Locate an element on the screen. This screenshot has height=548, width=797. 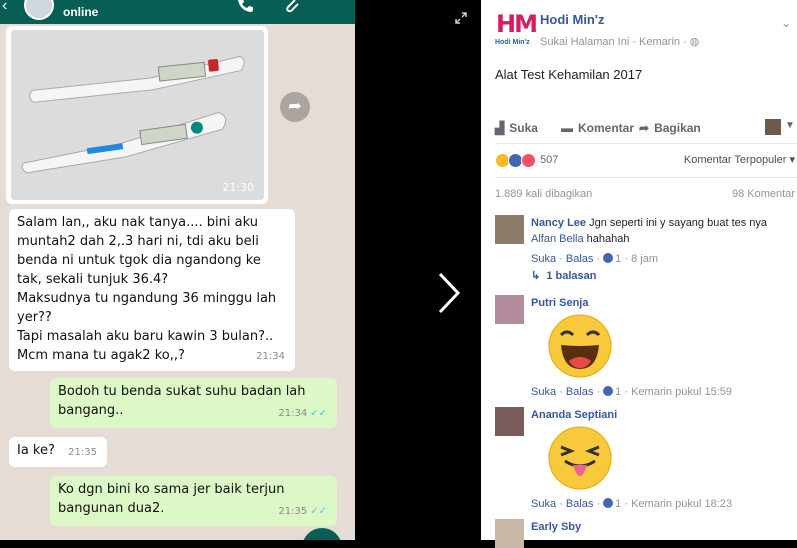
comment-time: Kemarin pukul 18:23 is located at coordinates (681, 504).